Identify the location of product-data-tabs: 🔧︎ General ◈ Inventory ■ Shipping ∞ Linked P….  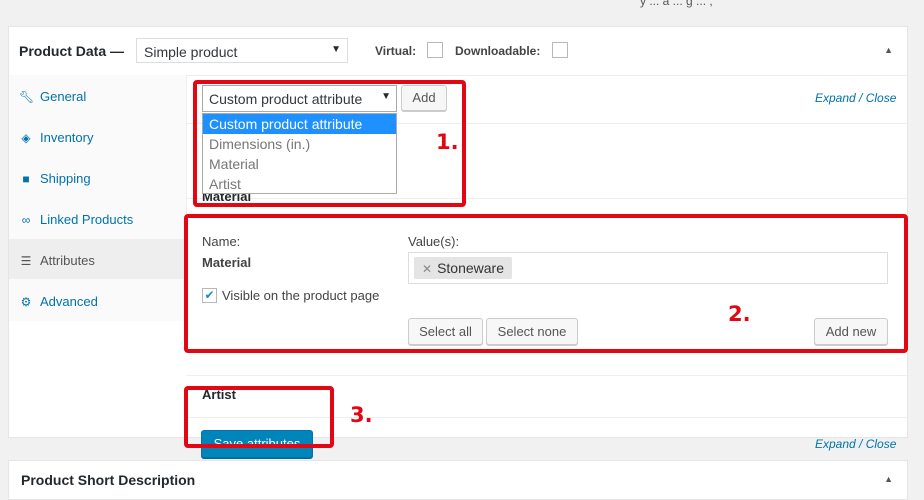
(98, 198).